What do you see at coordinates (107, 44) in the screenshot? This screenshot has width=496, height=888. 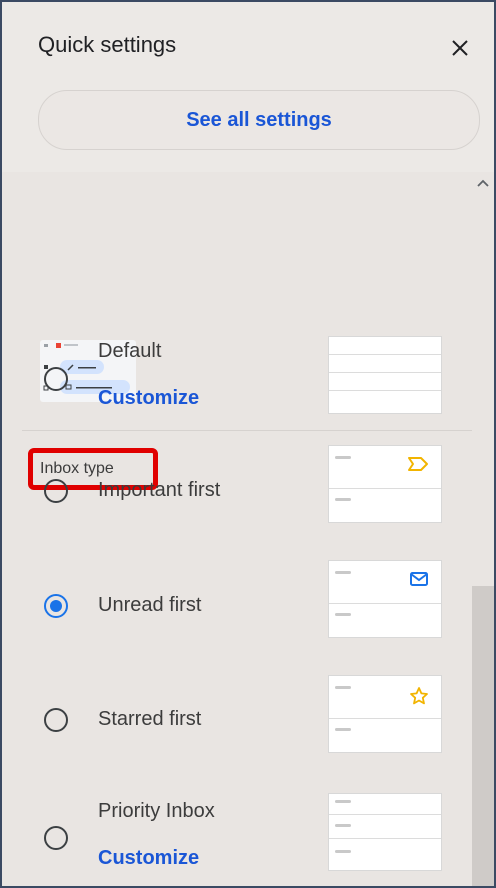 I see `panel-title: Quick settings` at bounding box center [107, 44].